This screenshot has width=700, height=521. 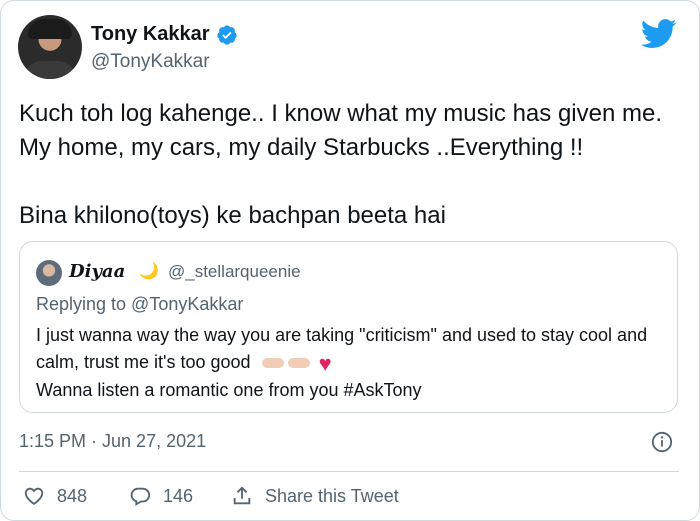 I want to click on quoted-author-handle: @_stellarqueenie, so click(x=234, y=272).